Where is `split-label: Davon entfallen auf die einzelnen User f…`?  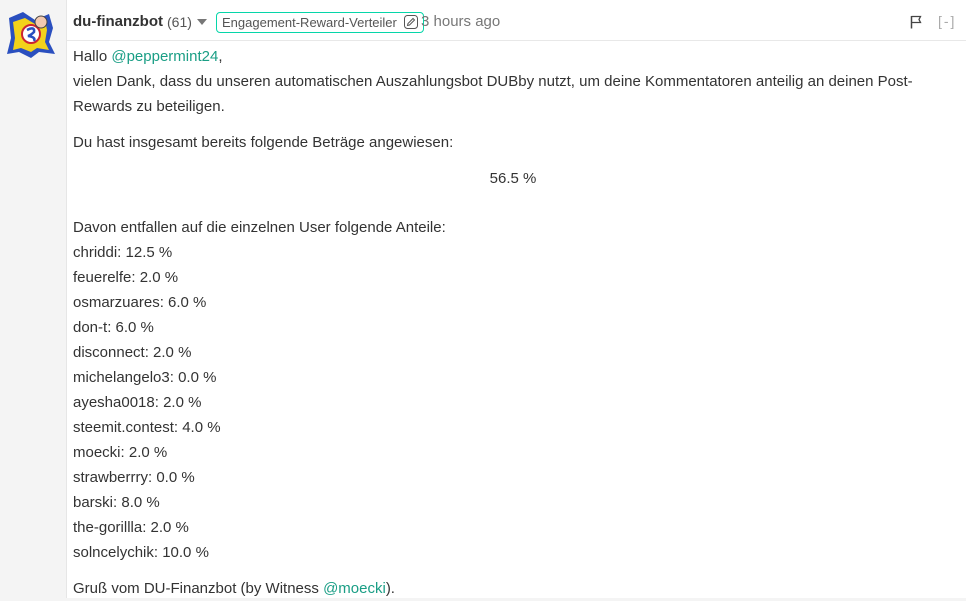
split-label: Davon entfallen auf die einzelnen User f… is located at coordinates (259, 227).